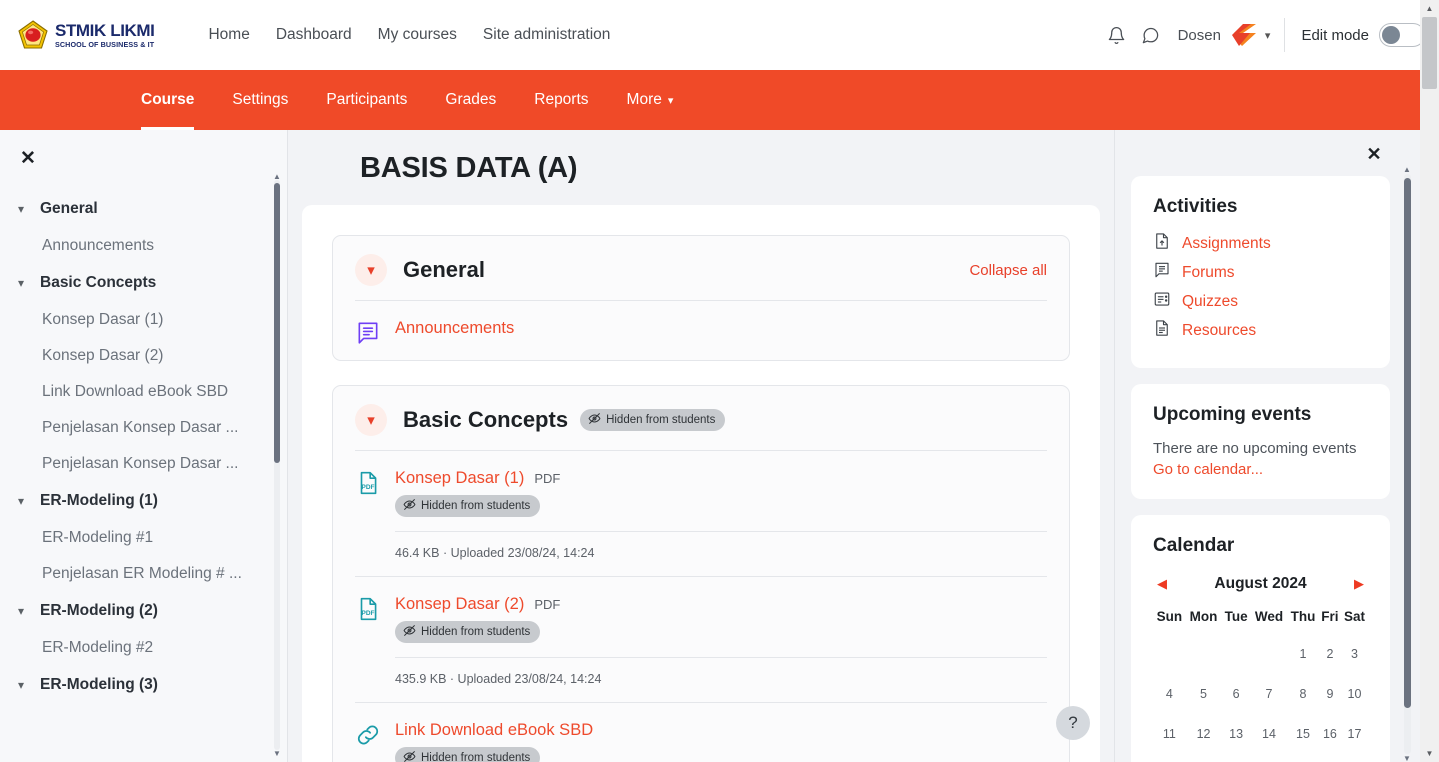  Describe the element at coordinates (143, 611) in the screenshot. I see `course-index-section-er-modeling-2: ▾ ER-Modeling (2)` at that location.